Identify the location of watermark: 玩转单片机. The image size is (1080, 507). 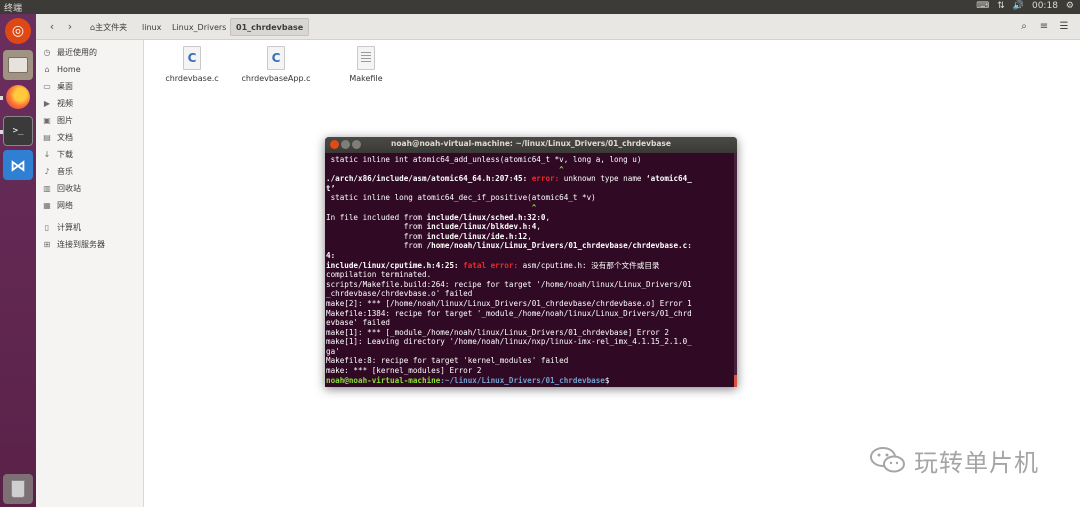
(953, 460).